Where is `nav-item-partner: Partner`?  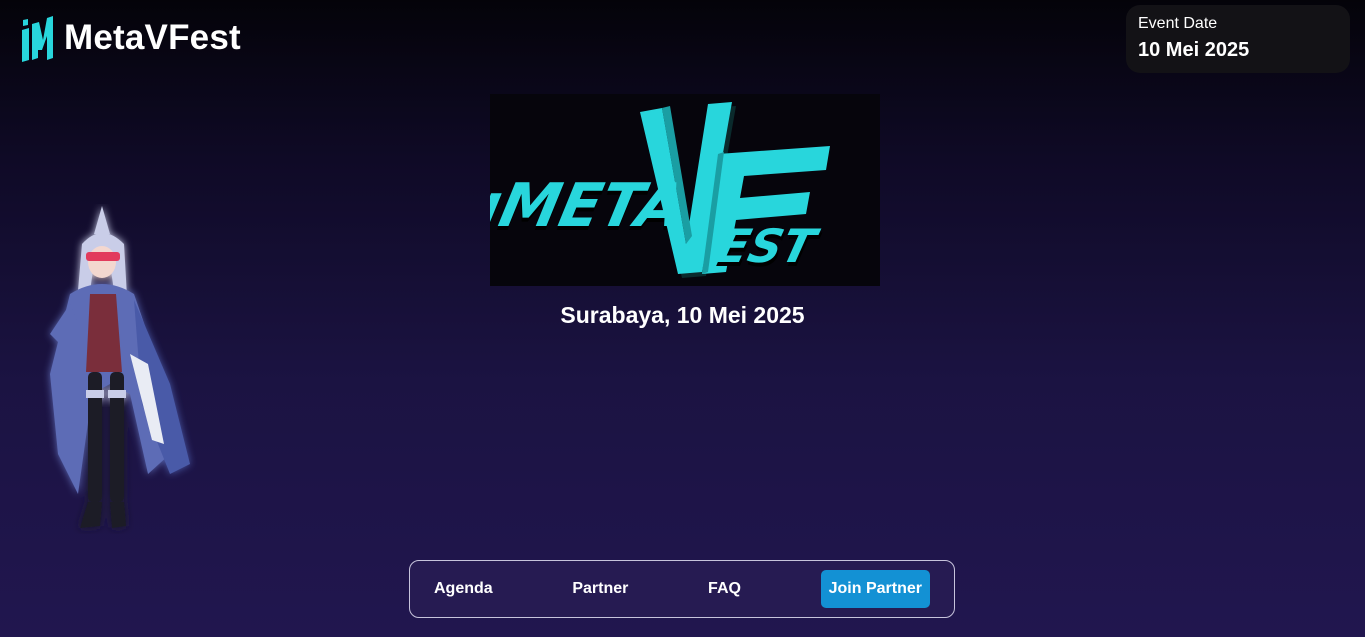
nav-item-partner: Partner is located at coordinates (600, 589).